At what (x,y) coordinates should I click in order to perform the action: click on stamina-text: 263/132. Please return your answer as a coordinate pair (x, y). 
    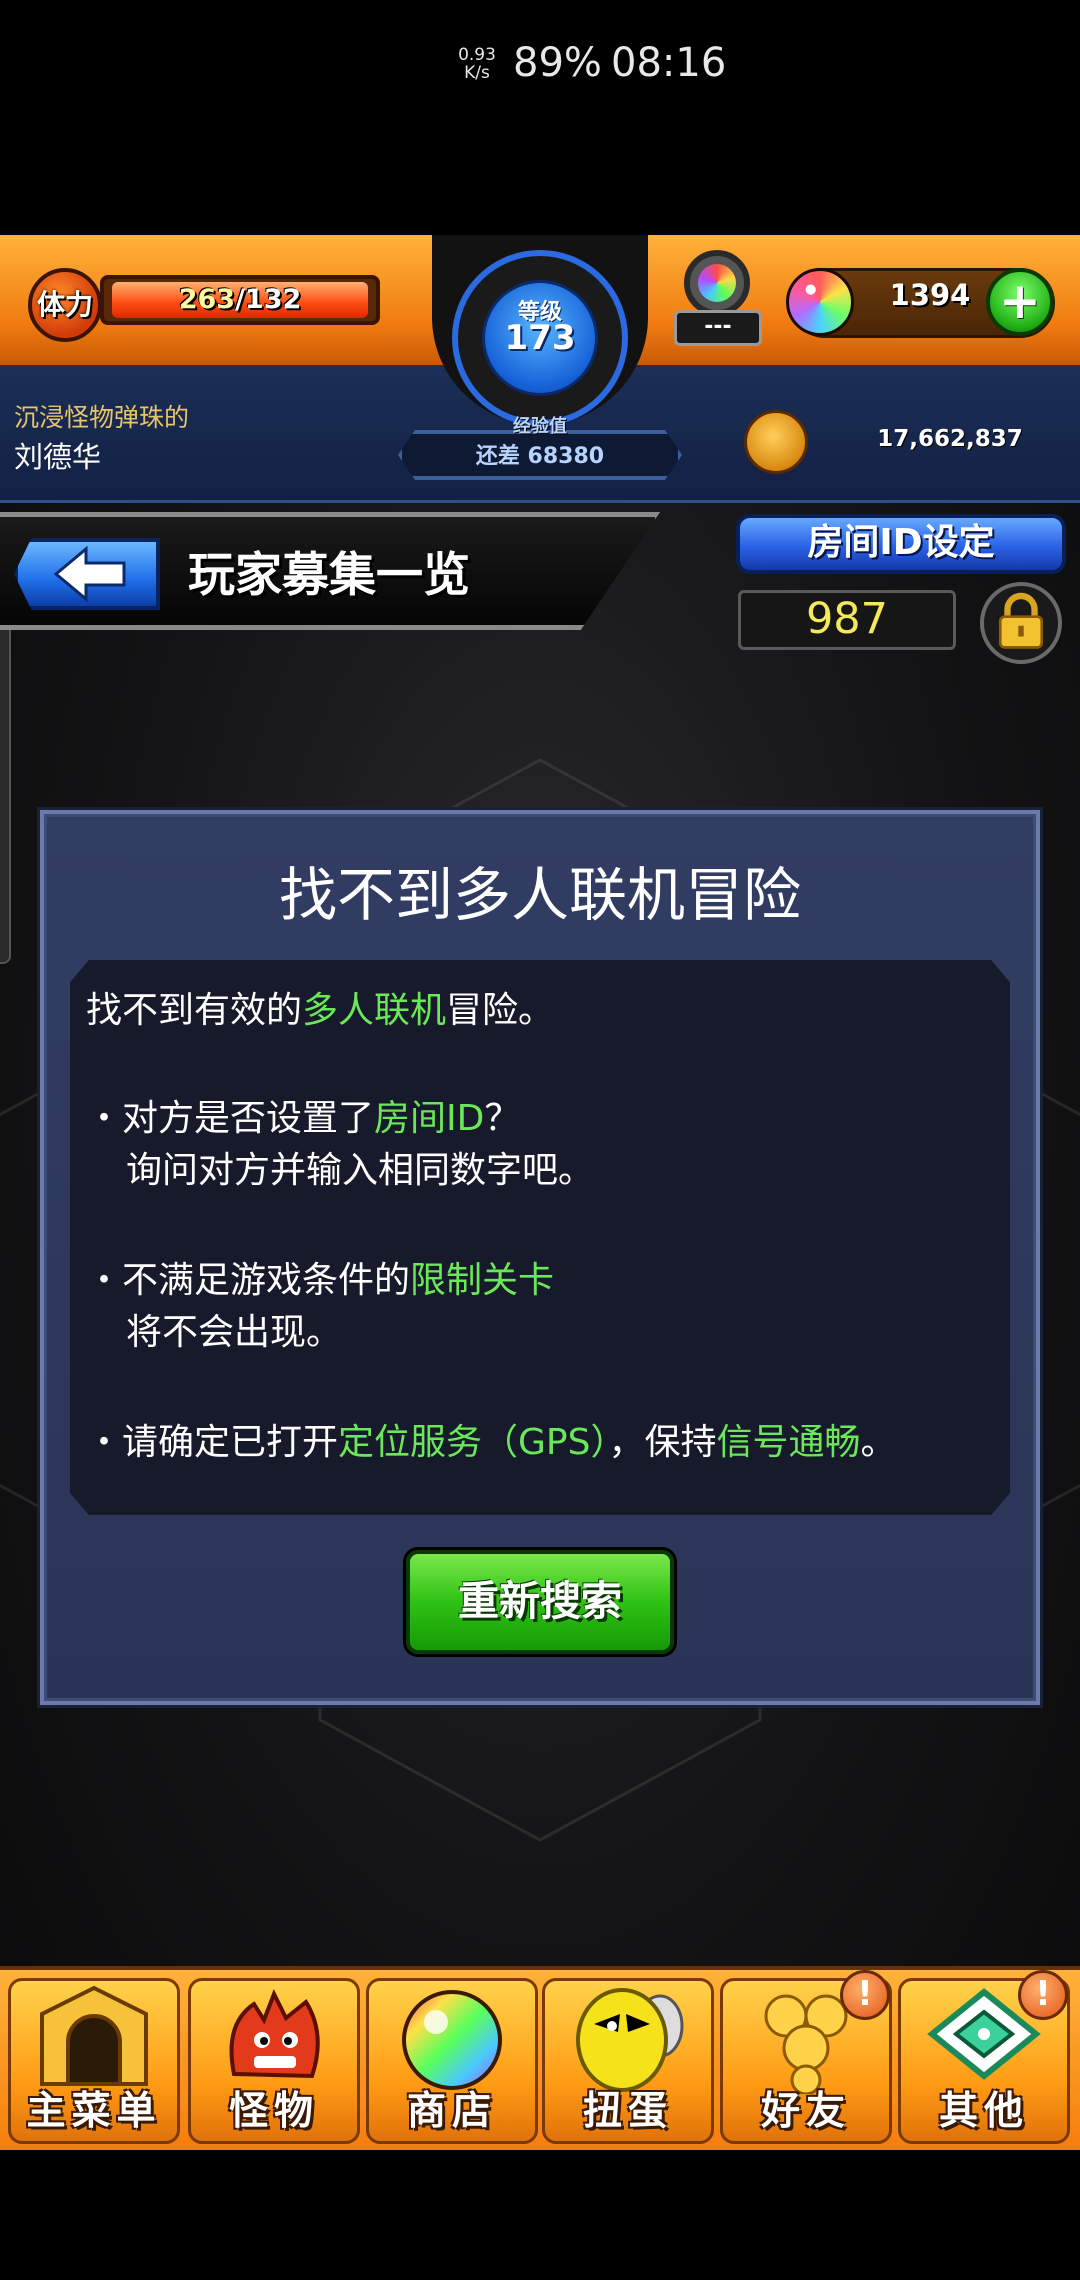
    Looking at the image, I should click on (240, 300).